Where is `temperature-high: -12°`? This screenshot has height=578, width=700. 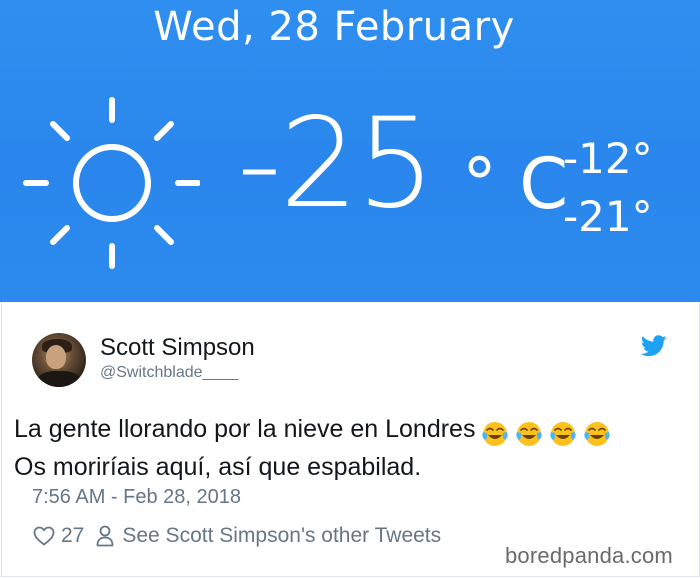
temperature-high: -12° is located at coordinates (608, 158).